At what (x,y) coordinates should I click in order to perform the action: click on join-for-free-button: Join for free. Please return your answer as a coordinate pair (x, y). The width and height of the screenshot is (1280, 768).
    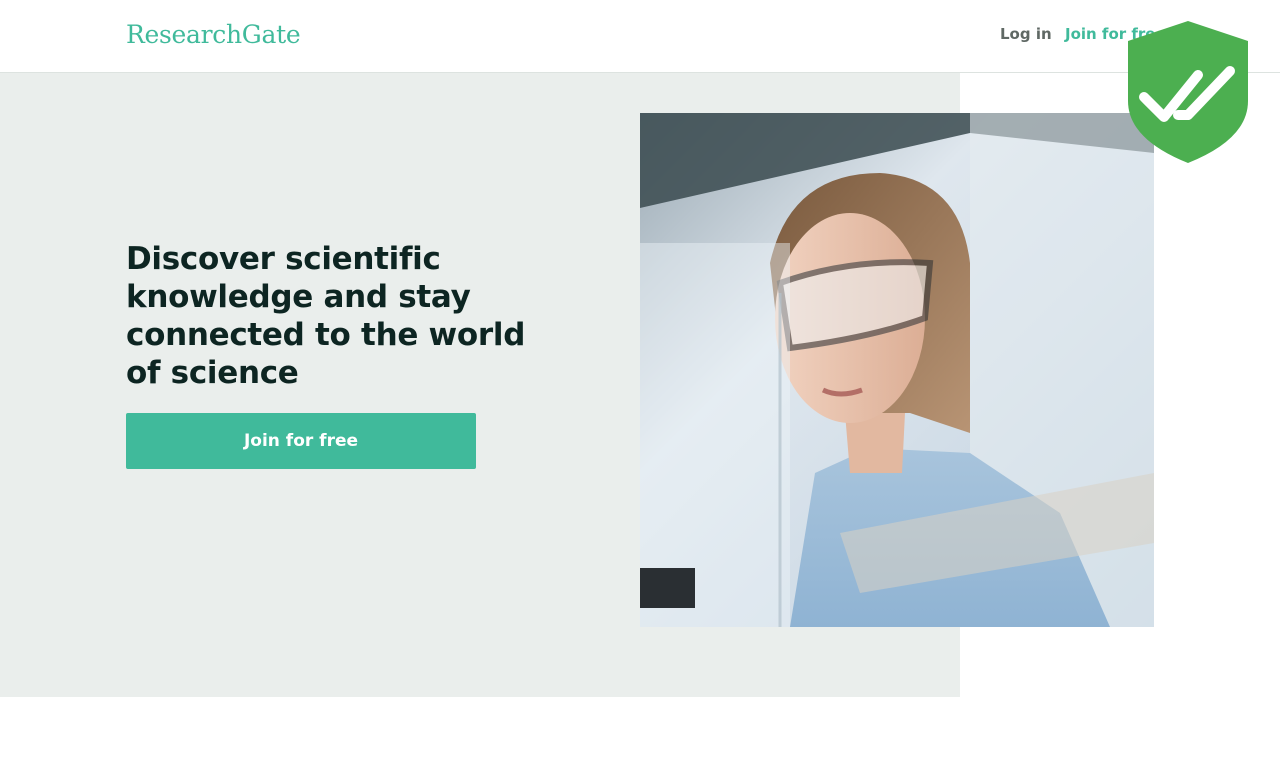
    Looking at the image, I should click on (301, 441).